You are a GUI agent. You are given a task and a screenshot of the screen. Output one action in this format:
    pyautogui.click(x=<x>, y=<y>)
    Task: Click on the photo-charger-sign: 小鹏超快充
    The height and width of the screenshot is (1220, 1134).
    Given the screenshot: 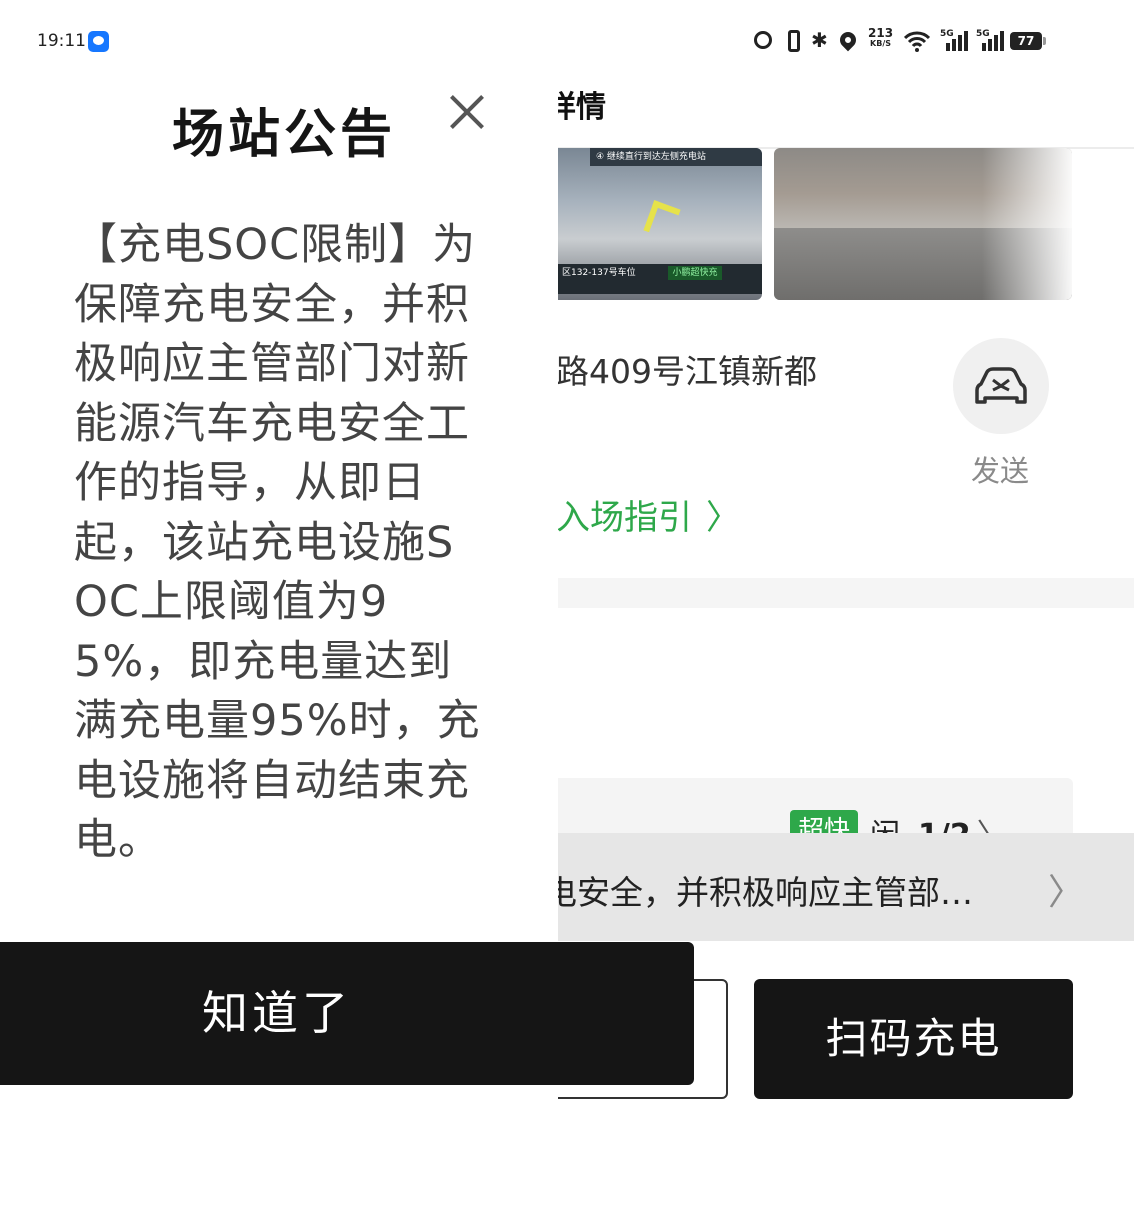 What is the action you would take?
    pyautogui.click(x=695, y=273)
    